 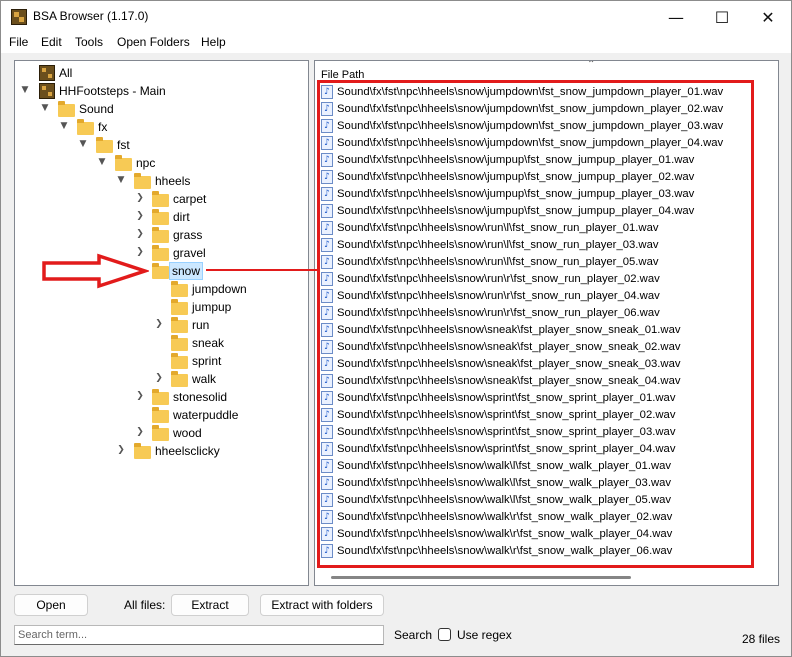 What do you see at coordinates (187, 451) in the screenshot?
I see `tree-label: hheelsclicky` at bounding box center [187, 451].